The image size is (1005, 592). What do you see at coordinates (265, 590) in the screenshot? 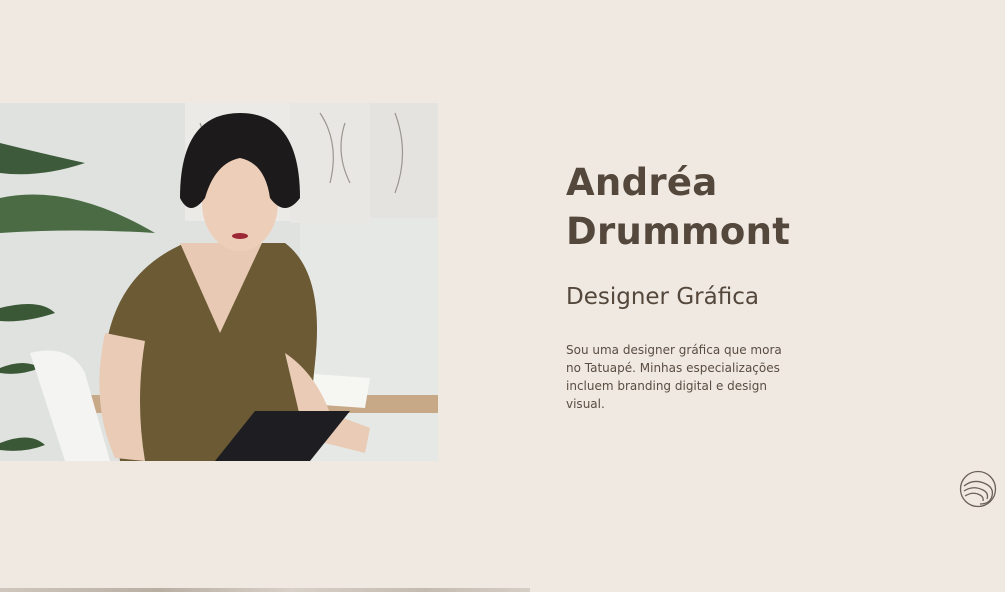
I see `next-section-preview` at bounding box center [265, 590].